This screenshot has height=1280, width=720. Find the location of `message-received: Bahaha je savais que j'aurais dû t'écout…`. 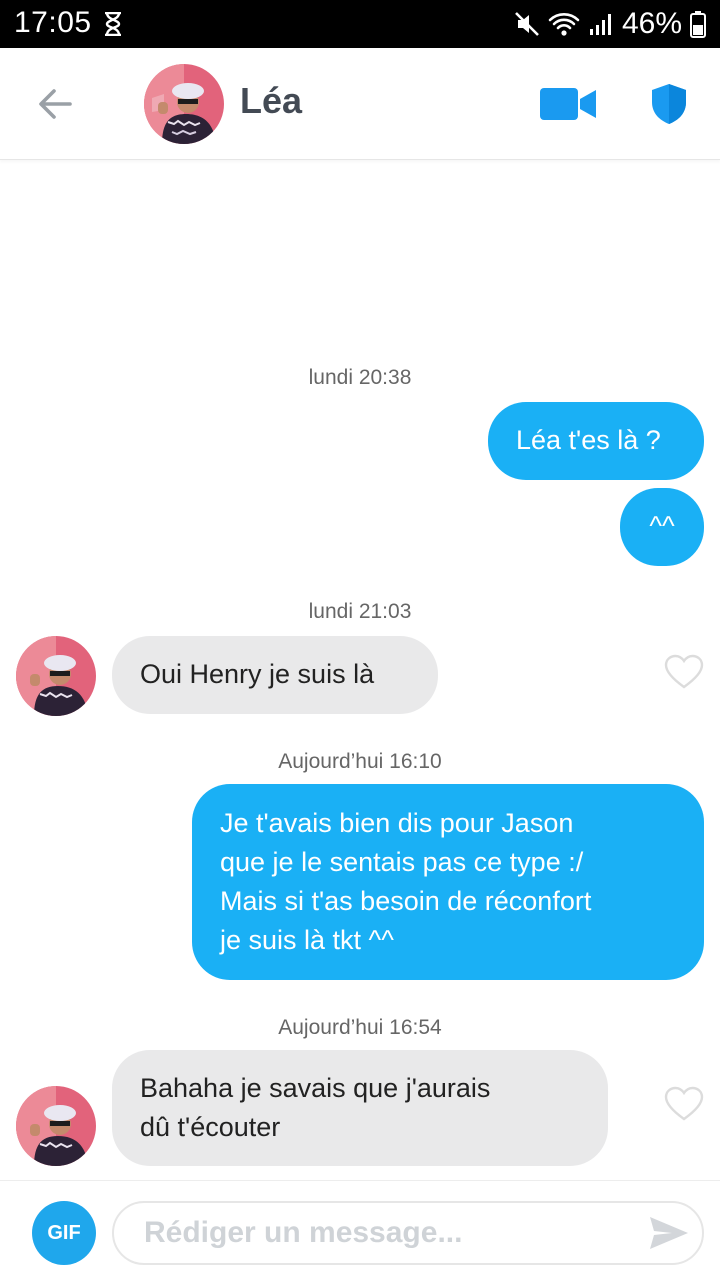

message-received: Bahaha je savais que j'aurais dû t'écout… is located at coordinates (360, 1108).